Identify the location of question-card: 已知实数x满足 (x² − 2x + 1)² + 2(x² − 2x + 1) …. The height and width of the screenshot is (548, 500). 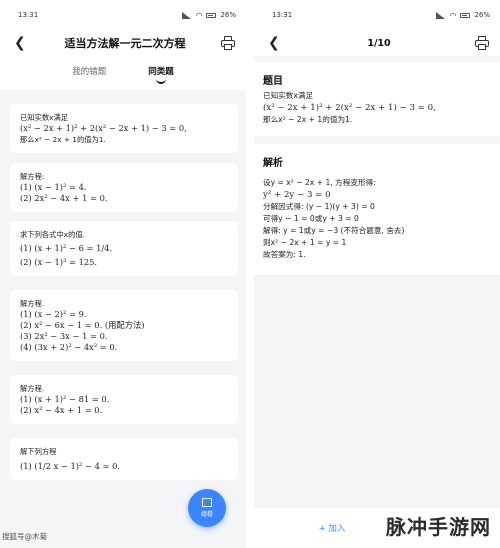
(124, 128).